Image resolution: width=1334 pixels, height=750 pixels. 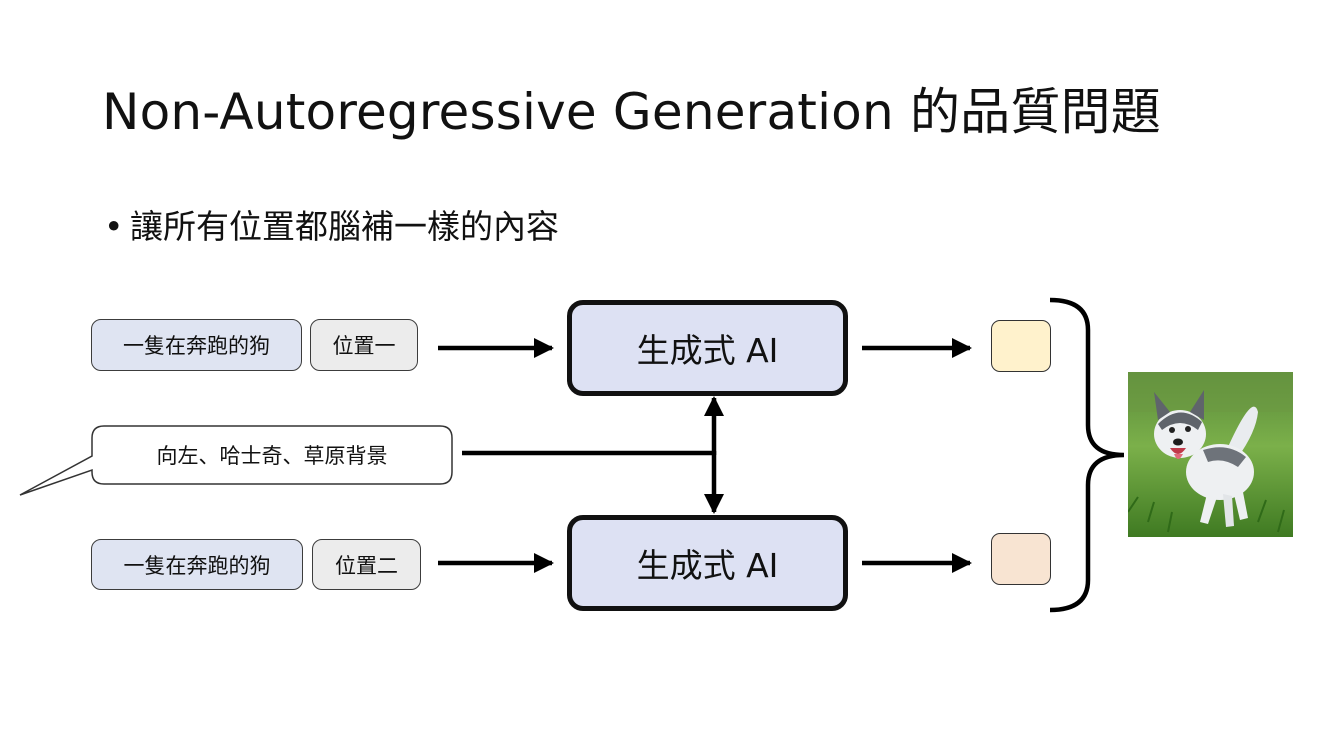 What do you see at coordinates (707, 348) in the screenshot?
I see `row1-model-box: 生成式 AI` at bounding box center [707, 348].